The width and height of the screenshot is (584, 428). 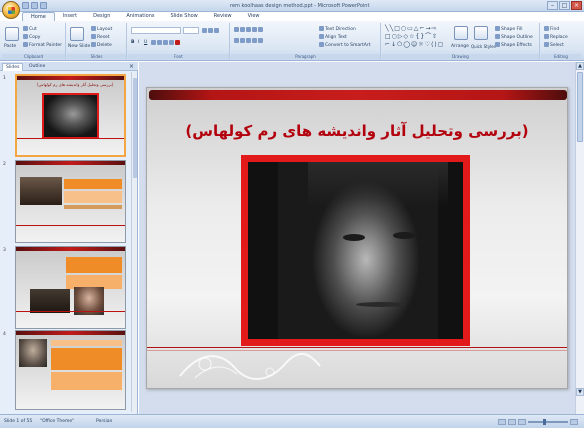 I want to click on align-text-icon, so click(x=321, y=36).